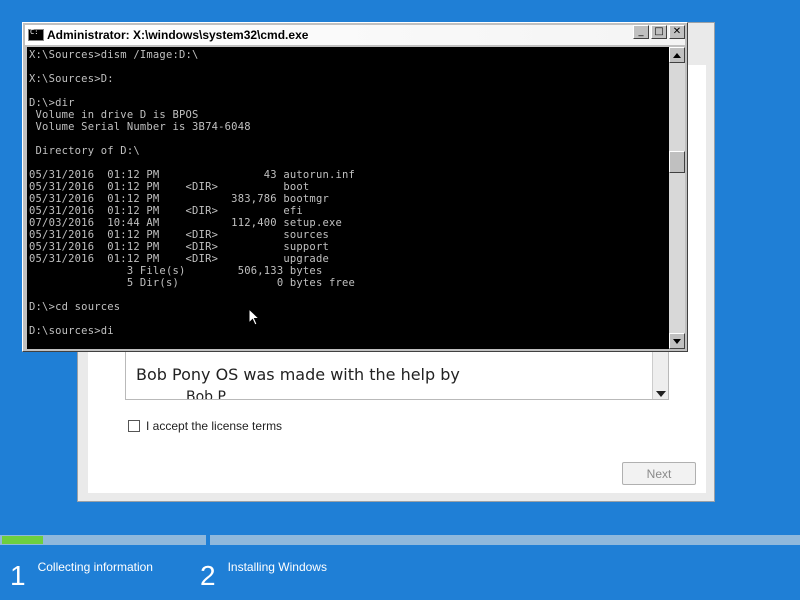 This screenshot has width=800, height=600. I want to click on console-line: 05/31/2016 01:12 PM <DIR> boot, so click(169, 187).